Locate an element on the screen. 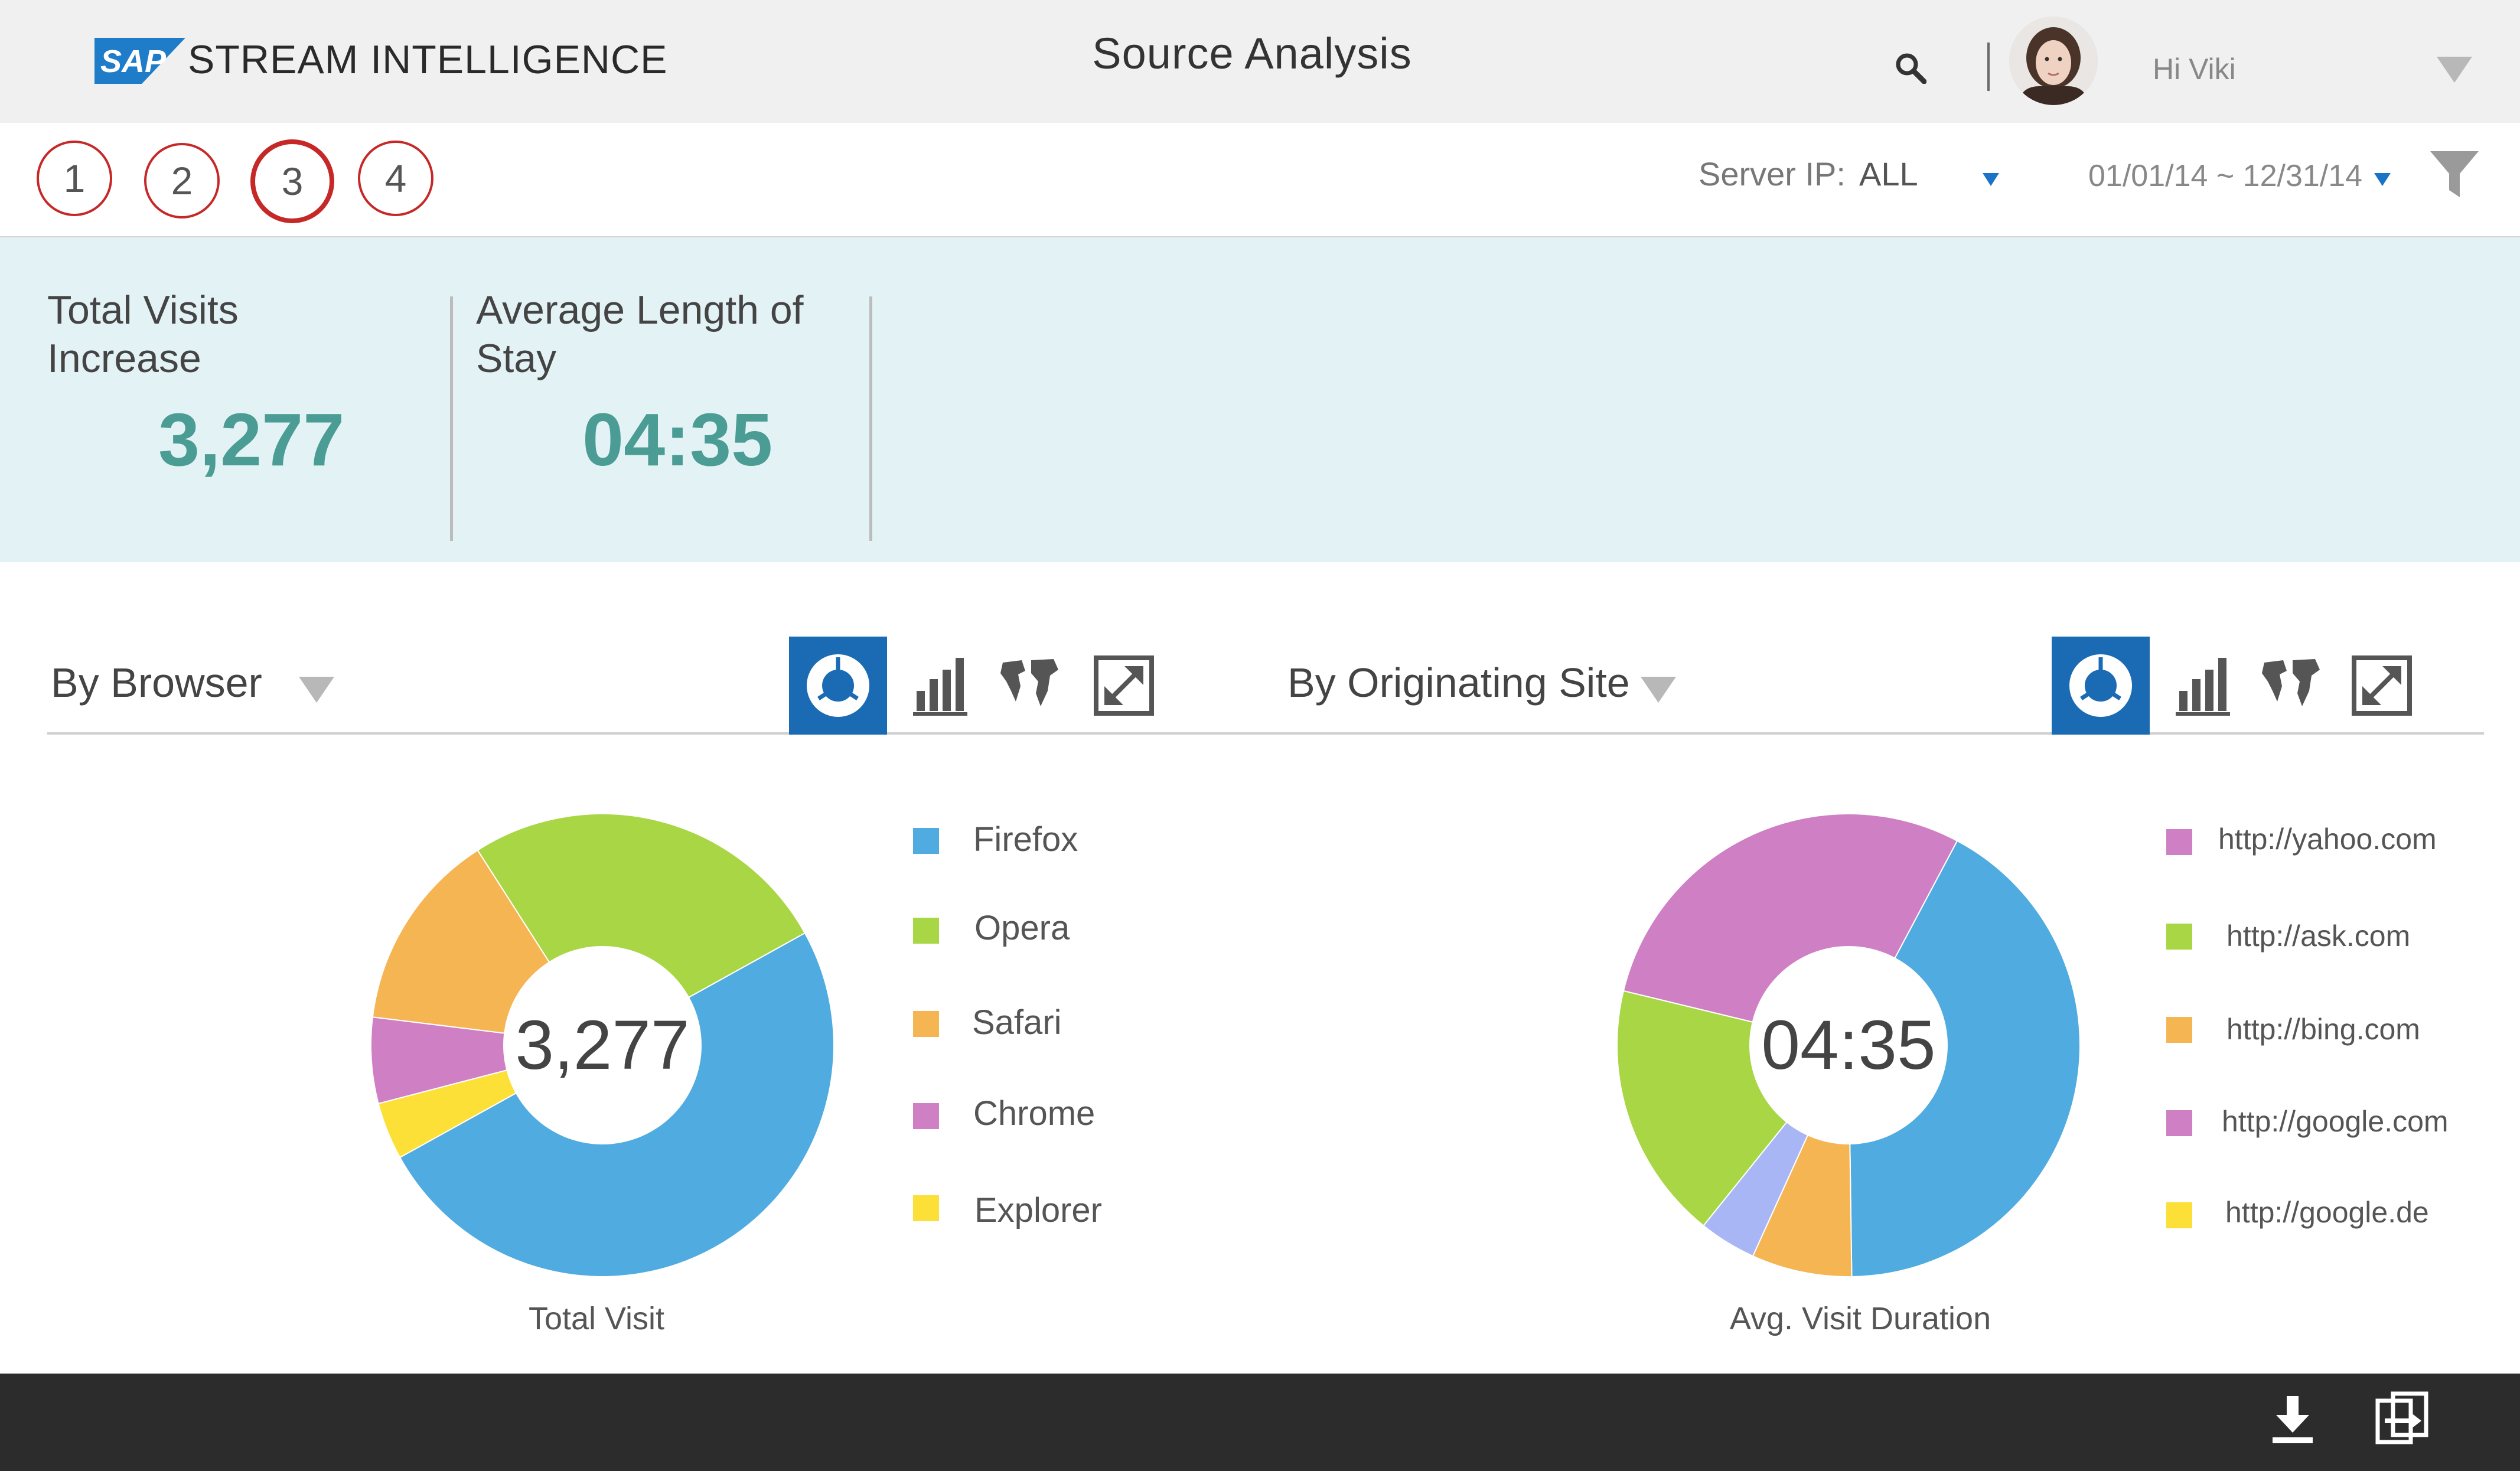 The image size is (2520, 1471). step-2-button: 2 is located at coordinates (182, 180).